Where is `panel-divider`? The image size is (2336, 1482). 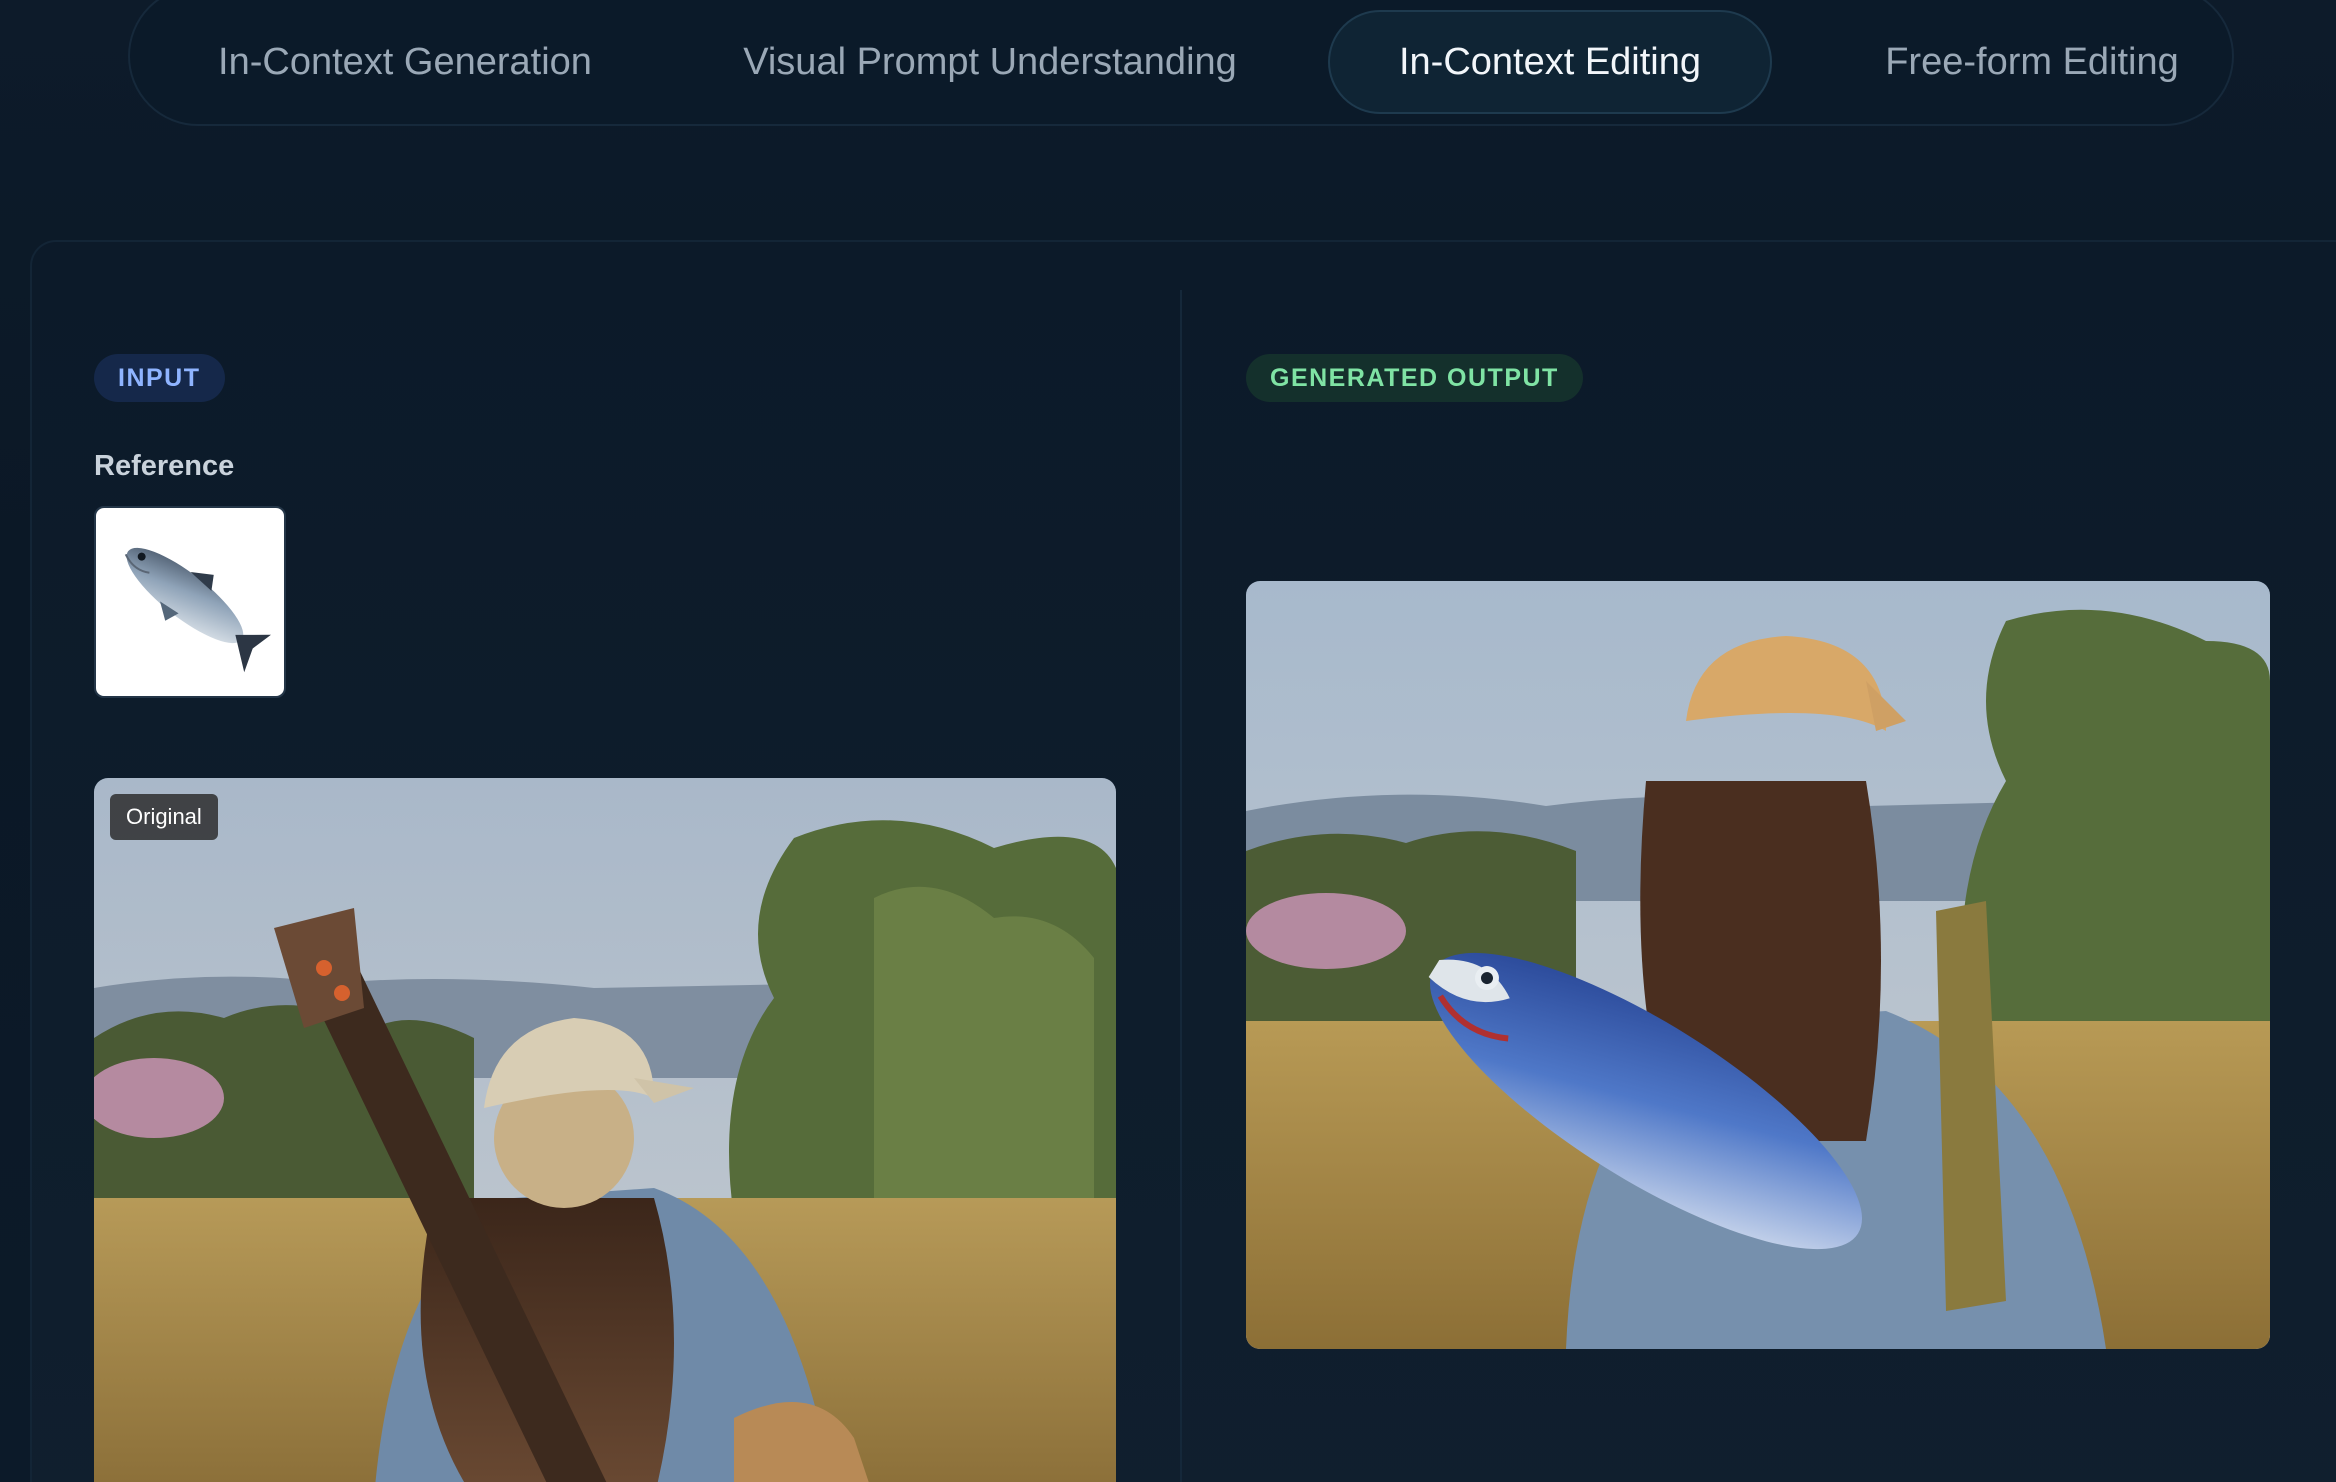 panel-divider is located at coordinates (1181, 886).